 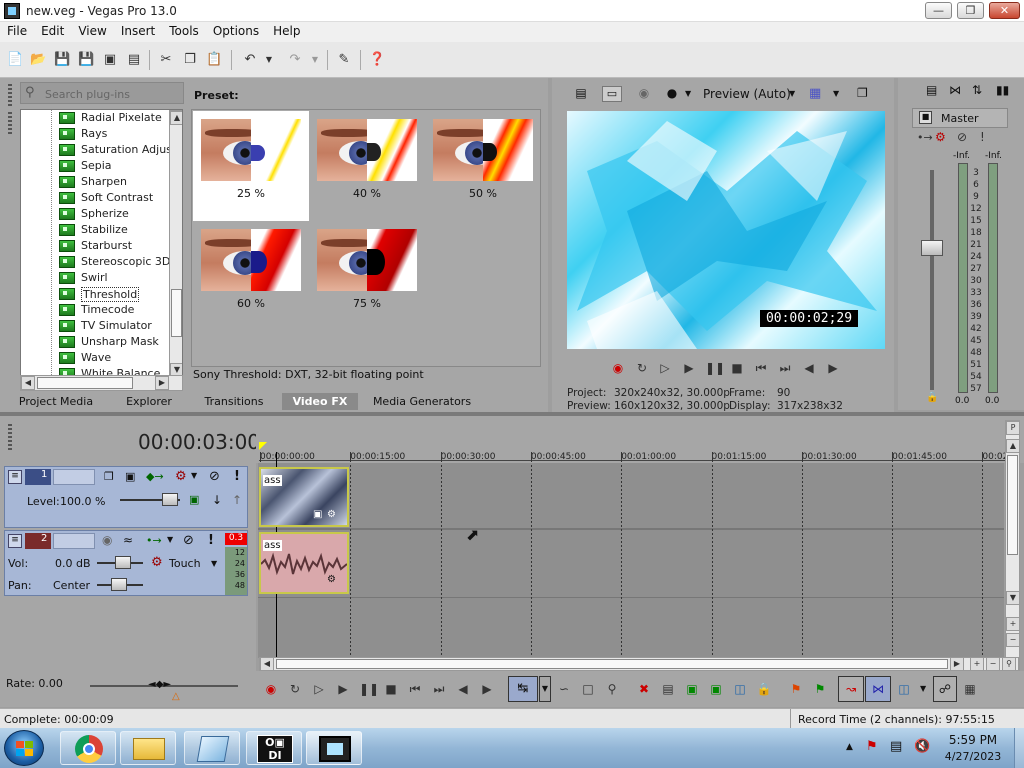 I want to click on master-fx-icon: ⚙, so click(x=940, y=137).